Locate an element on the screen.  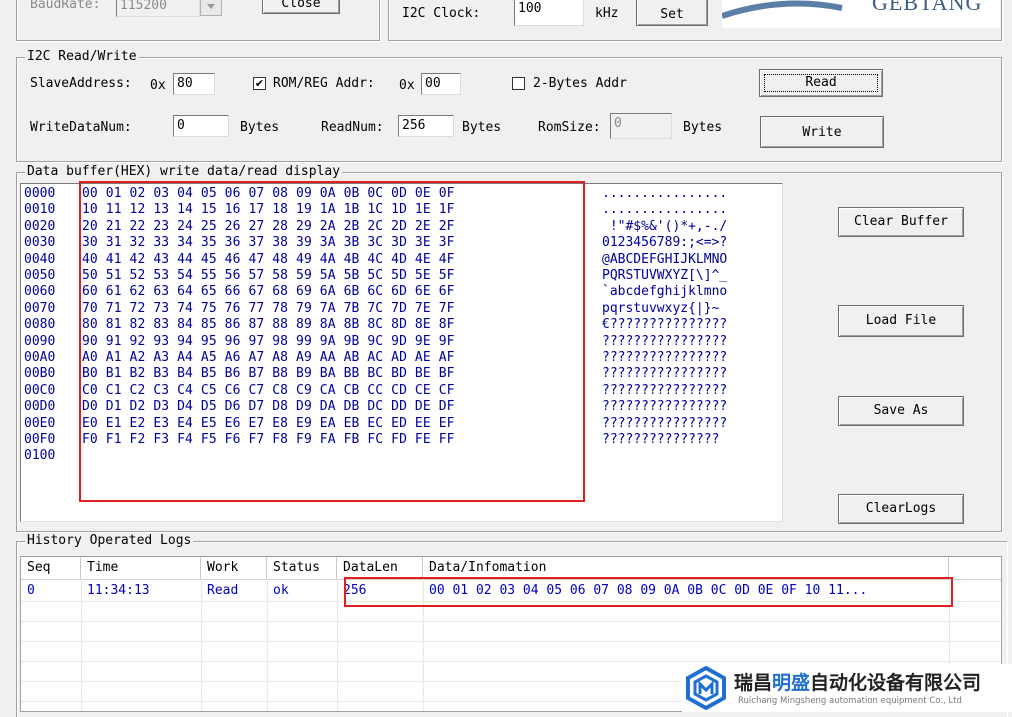
hex-row-ascii: pqrstuvwxyz{|}~ is located at coordinates (661, 308).